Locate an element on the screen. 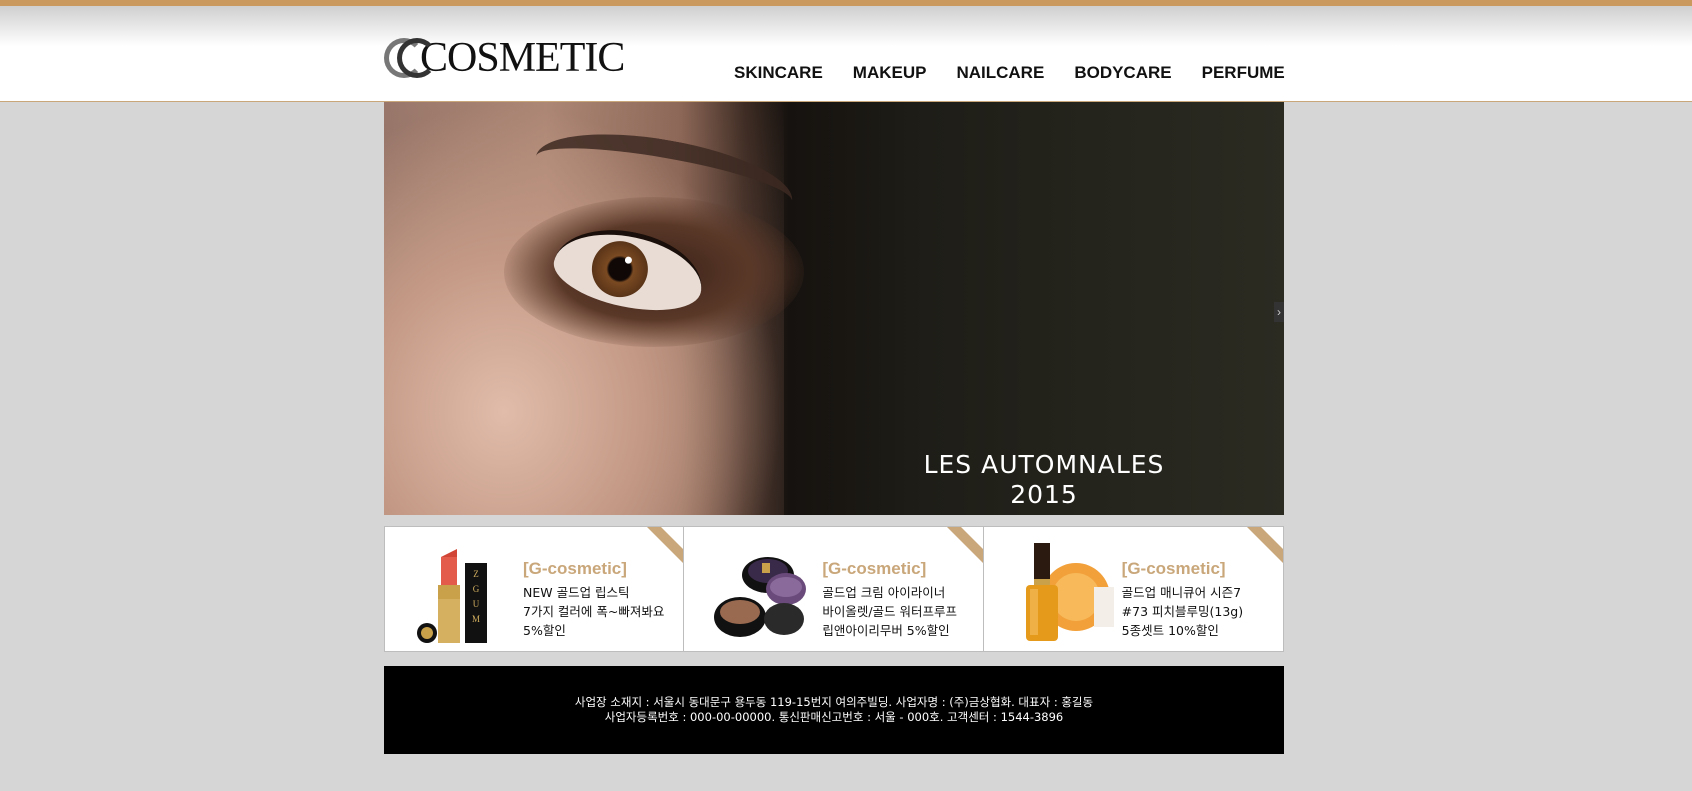 The height and width of the screenshot is (791, 1692). svg-text: M is located at coordinates (476, 619).